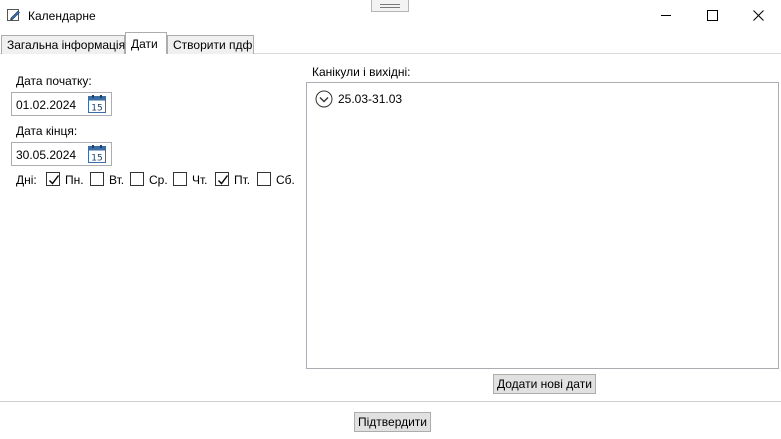  What do you see at coordinates (544, 384) in the screenshot?
I see `add-dates-button: Додати нові дати` at bounding box center [544, 384].